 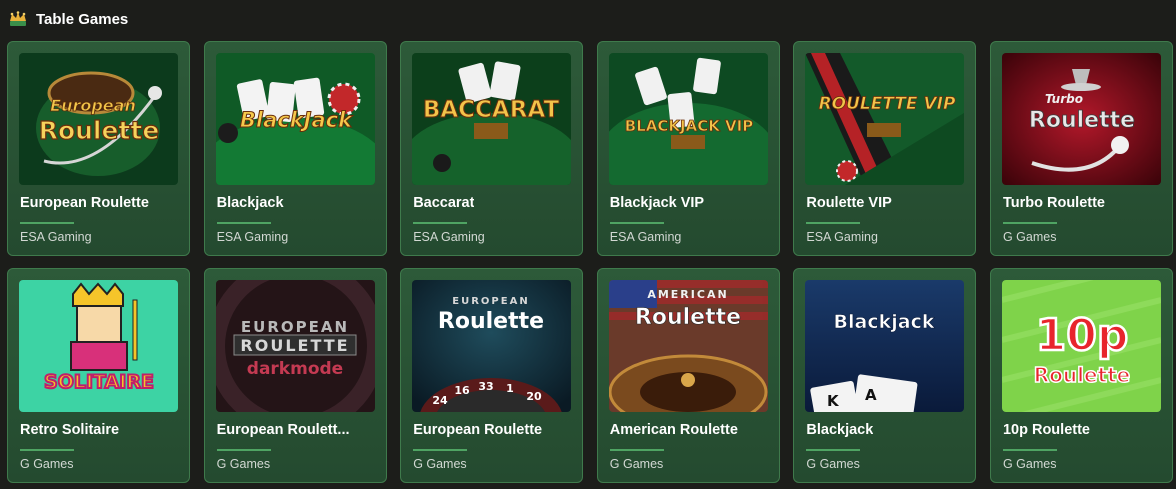 What do you see at coordinates (535, 396) in the screenshot?
I see `svg-text: 20` at bounding box center [535, 396].